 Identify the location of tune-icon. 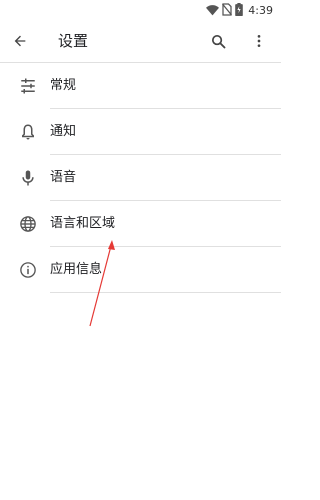
(28, 86).